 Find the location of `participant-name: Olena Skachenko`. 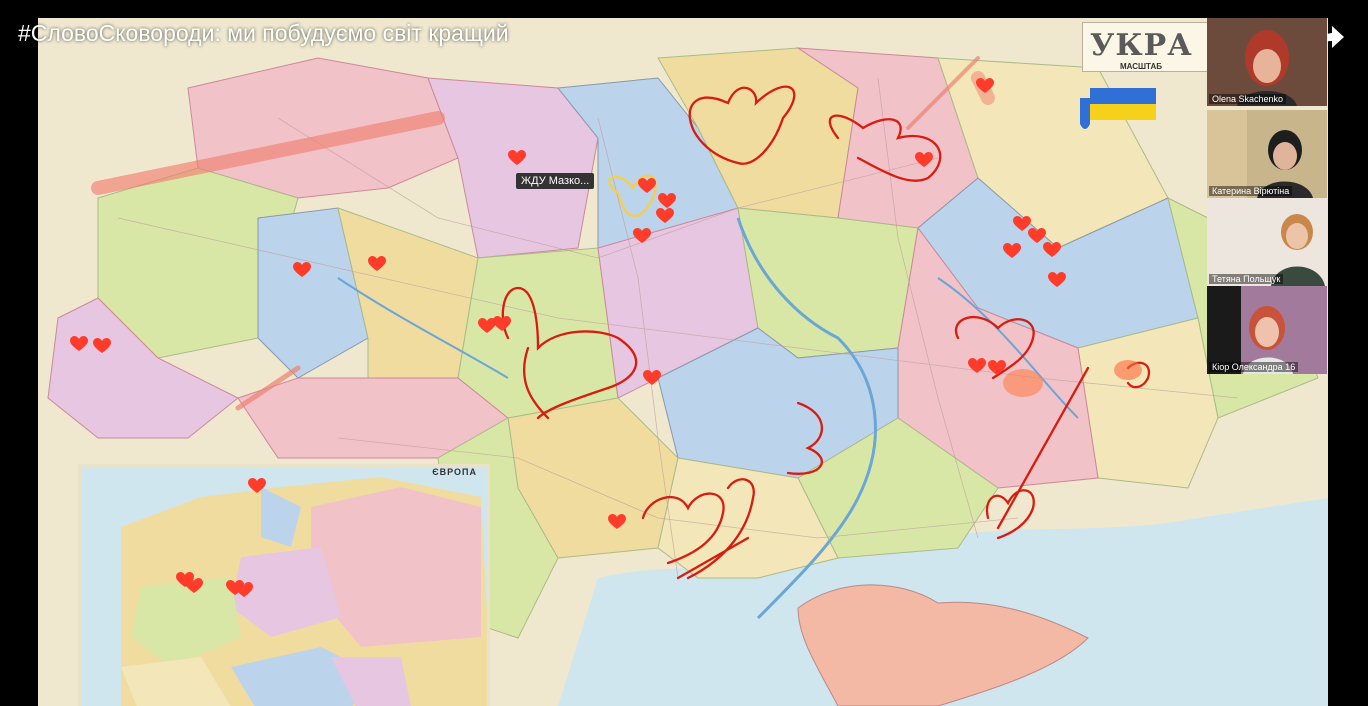

participant-name: Olena Skachenko is located at coordinates (1248, 99).